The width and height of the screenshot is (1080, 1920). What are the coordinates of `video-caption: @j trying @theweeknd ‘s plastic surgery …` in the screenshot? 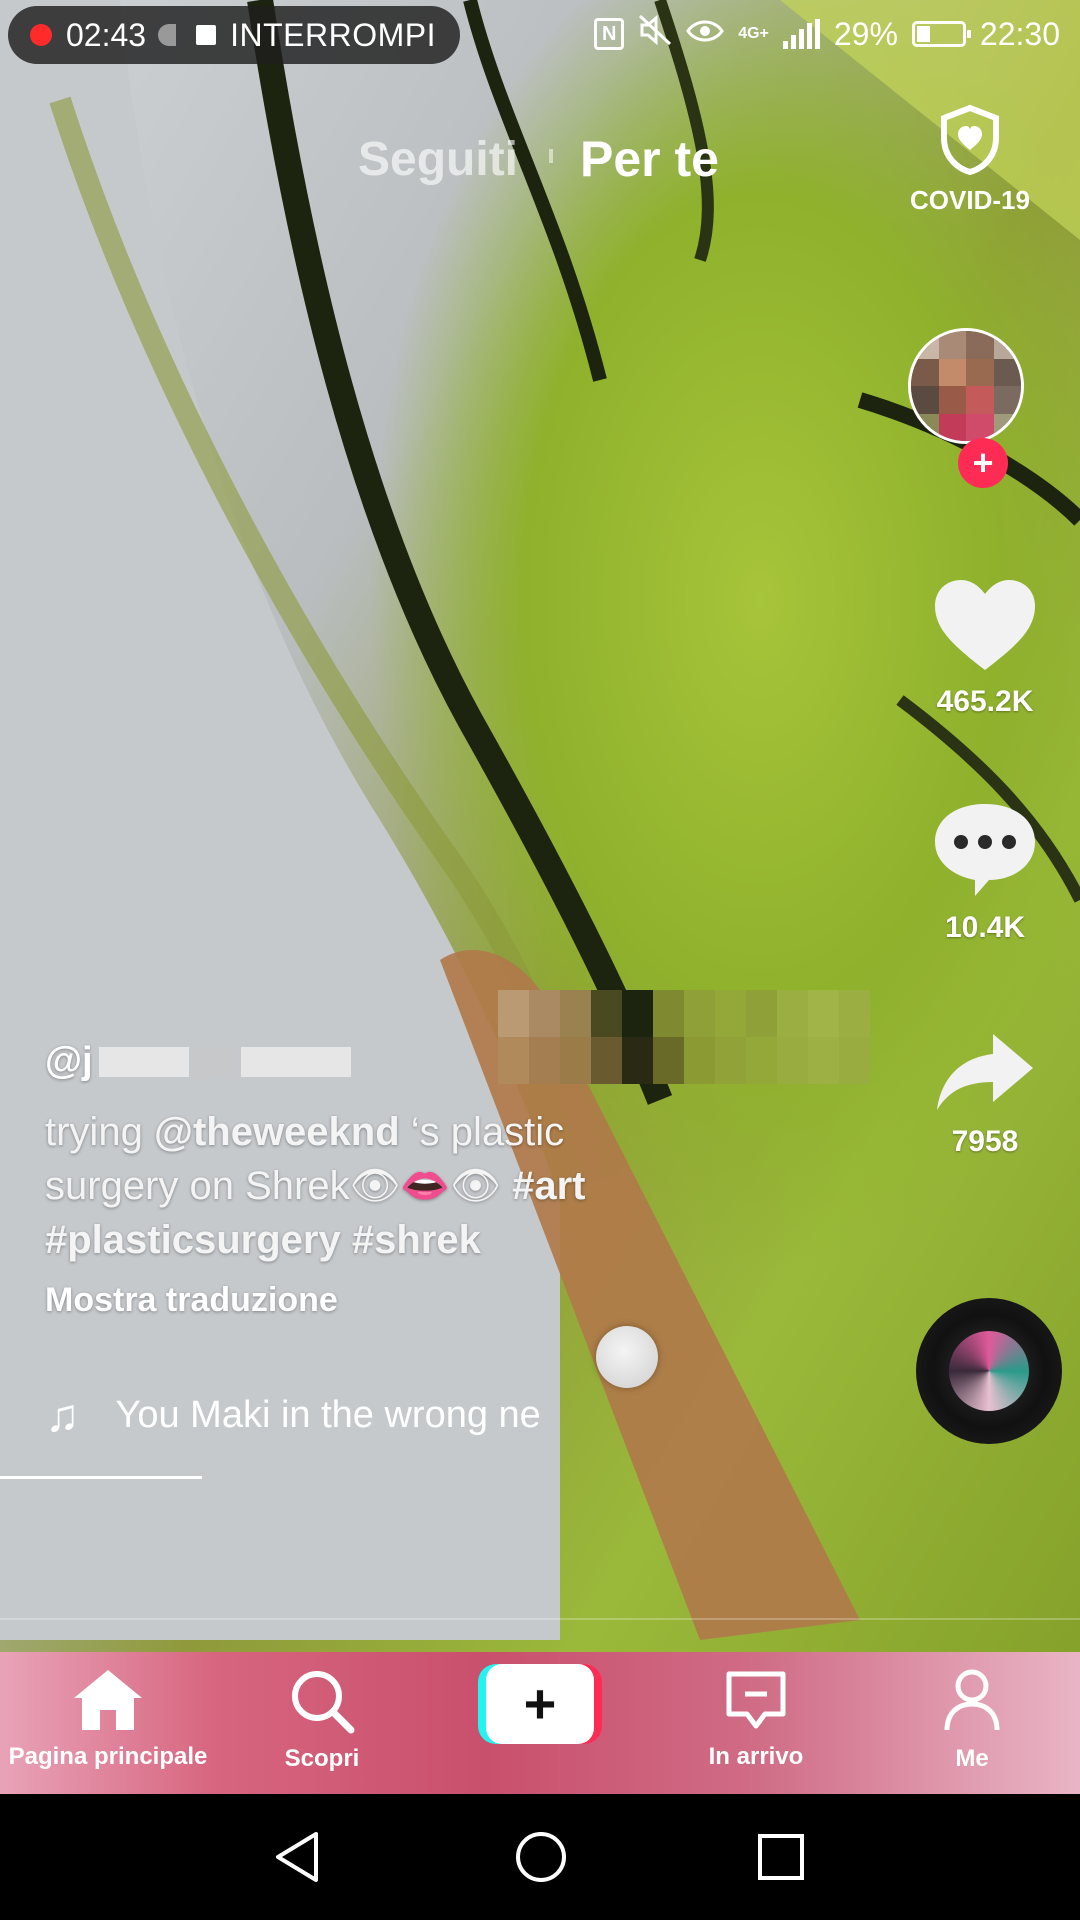 It's located at (365, 1180).